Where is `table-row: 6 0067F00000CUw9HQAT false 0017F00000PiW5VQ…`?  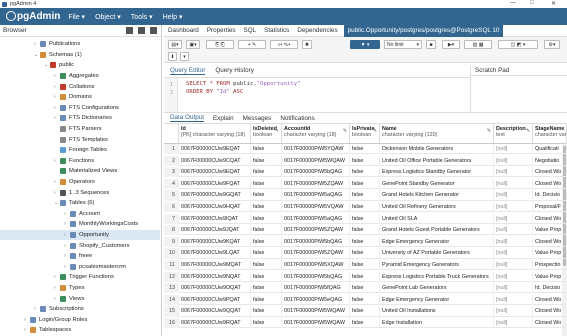 table-row: 6 0067F00000CUw9HQAT false 0017F00000PiW5VQ… is located at coordinates (365, 207).